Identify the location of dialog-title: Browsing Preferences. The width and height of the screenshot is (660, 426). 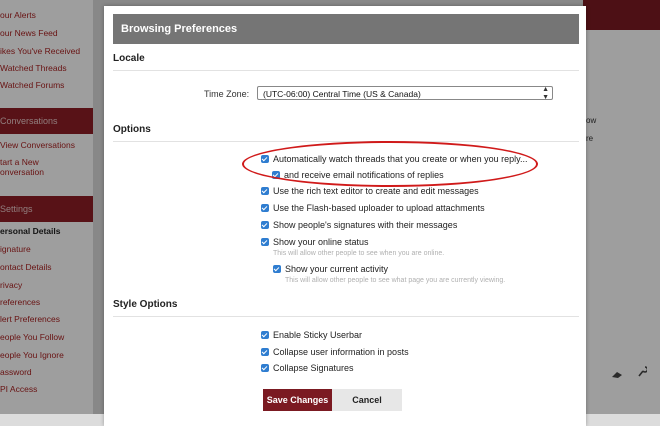
(346, 29).